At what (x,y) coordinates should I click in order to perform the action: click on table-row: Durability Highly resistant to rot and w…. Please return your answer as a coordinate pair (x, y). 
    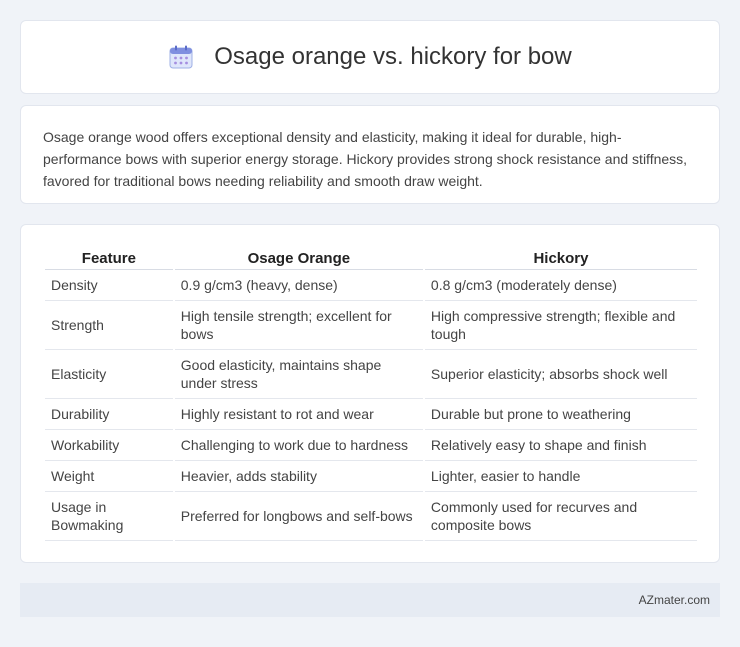
    Looking at the image, I should click on (371, 414).